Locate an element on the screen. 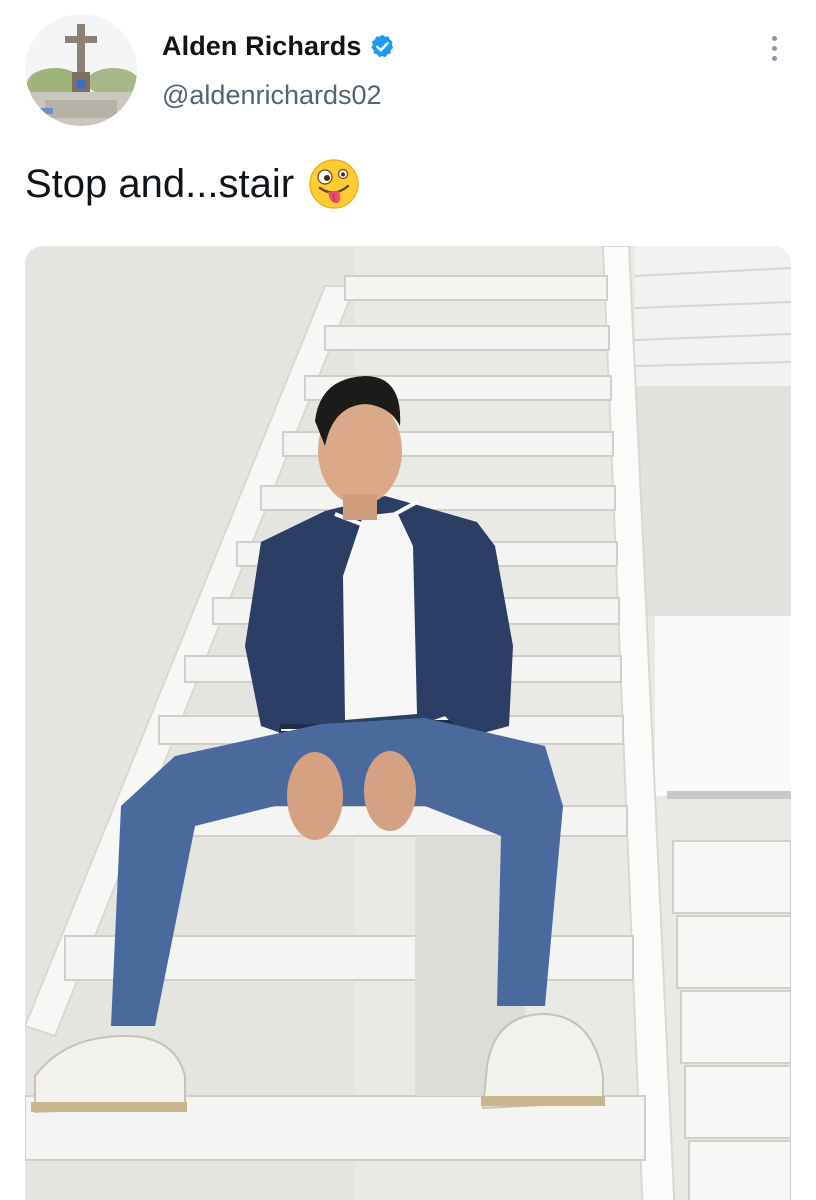 This screenshot has width=816, height=1200. author-name-row: Alden Richards is located at coordinates (279, 46).